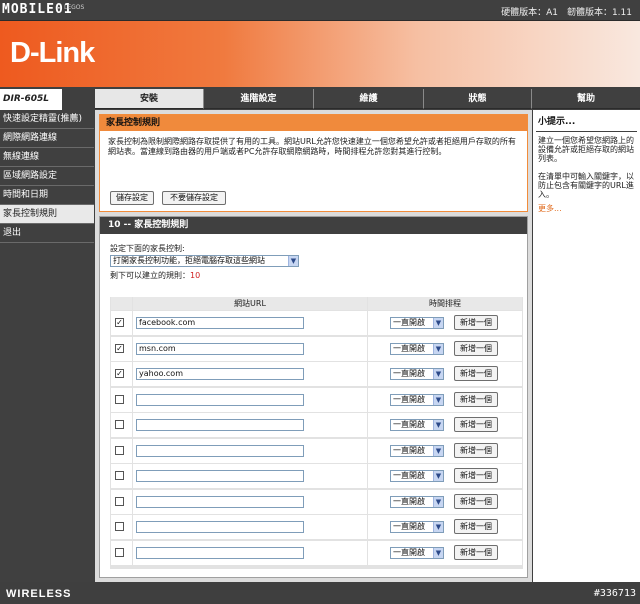 Image resolution: width=640 pixels, height=604 pixels. Describe the element at coordinates (47, 138) in the screenshot. I see `sidebar-item-internet: 網際網路連線` at that location.